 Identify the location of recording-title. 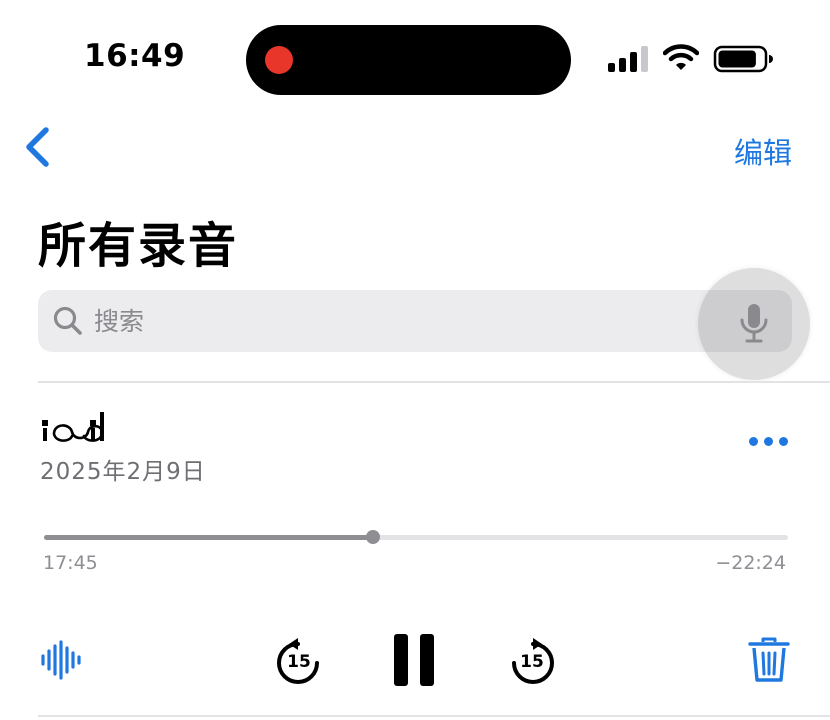
(74, 427).